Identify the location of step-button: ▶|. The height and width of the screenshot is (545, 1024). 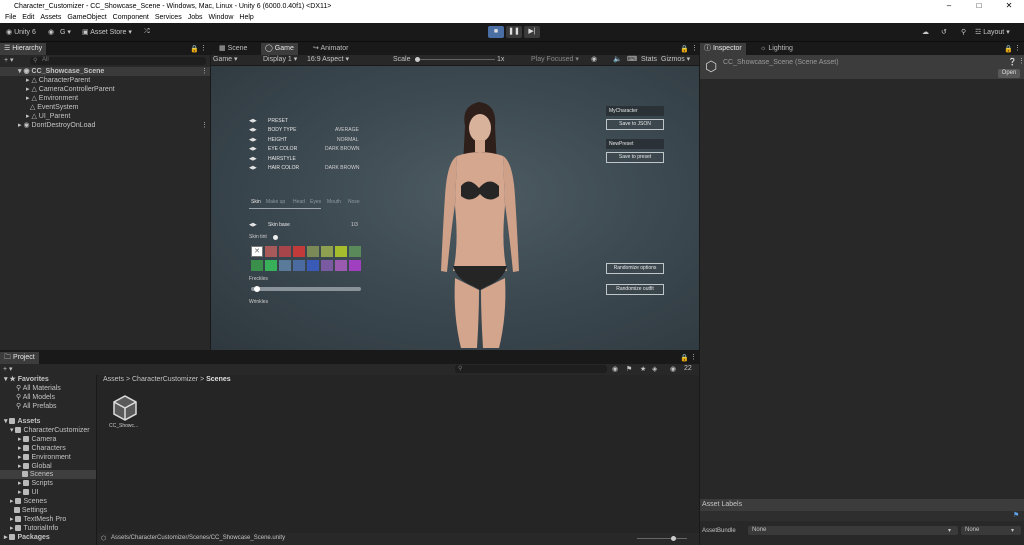
(532, 32).